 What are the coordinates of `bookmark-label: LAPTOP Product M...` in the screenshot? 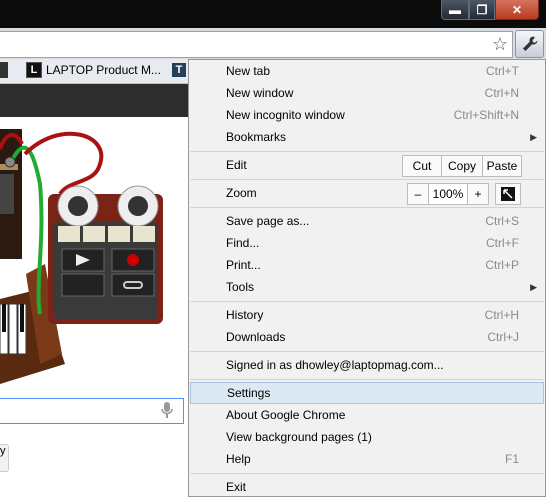 It's located at (103, 70).